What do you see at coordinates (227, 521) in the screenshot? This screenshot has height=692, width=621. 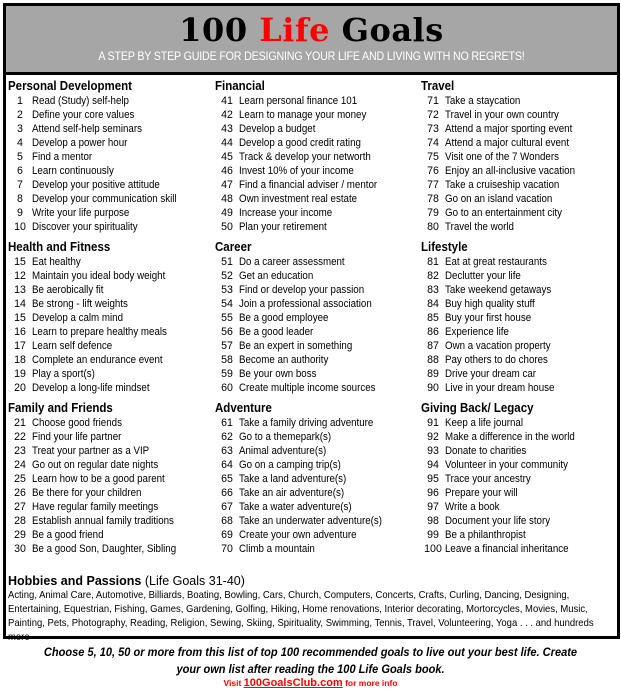 I see `goal-number: 68` at bounding box center [227, 521].